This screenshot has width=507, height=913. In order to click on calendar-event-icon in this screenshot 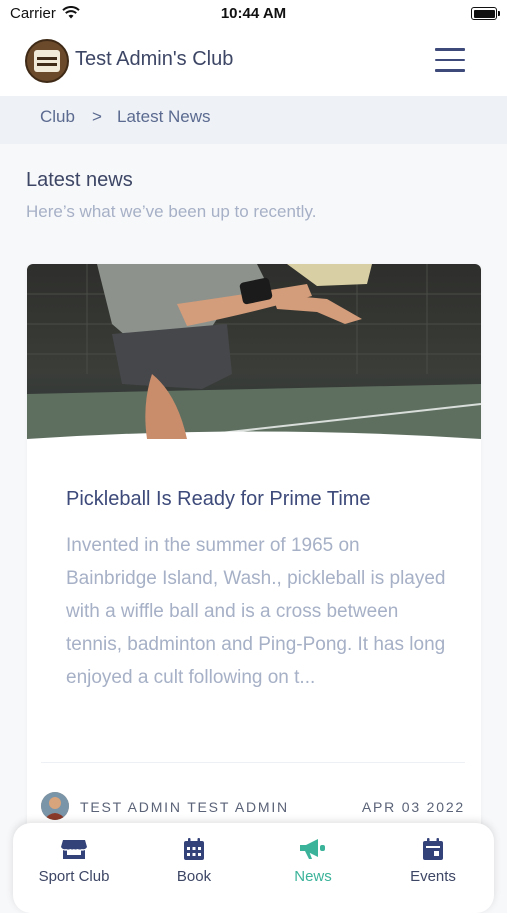, I will do `click(433, 850)`.